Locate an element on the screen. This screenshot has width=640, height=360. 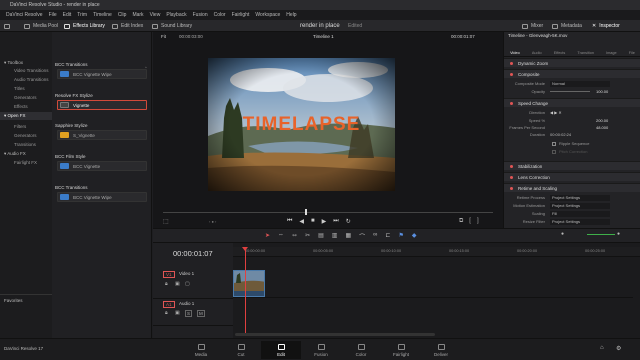
tab-effects: Effects is located at coordinates (560, 53).